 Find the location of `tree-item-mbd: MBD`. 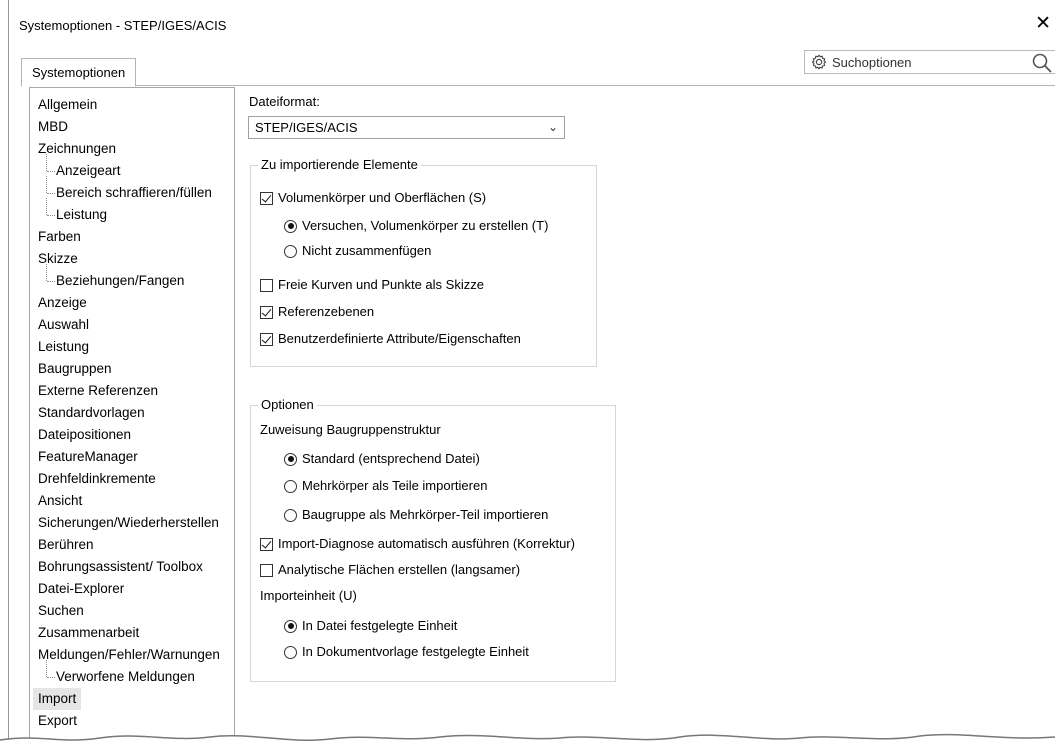

tree-item-mbd: MBD is located at coordinates (53, 127).